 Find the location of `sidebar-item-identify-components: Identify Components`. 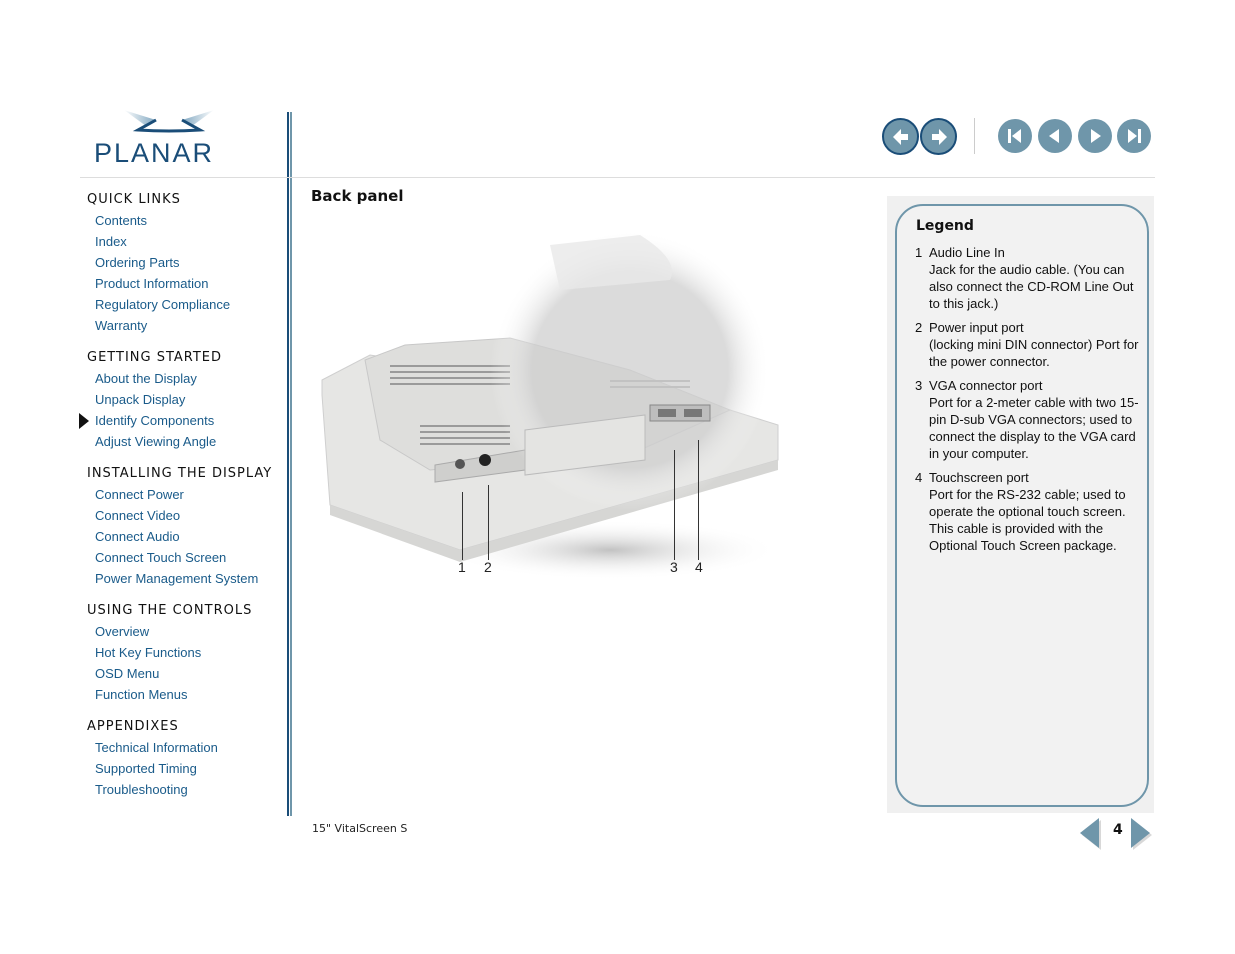

sidebar-item-identify-components: Identify Components is located at coordinates (154, 420).